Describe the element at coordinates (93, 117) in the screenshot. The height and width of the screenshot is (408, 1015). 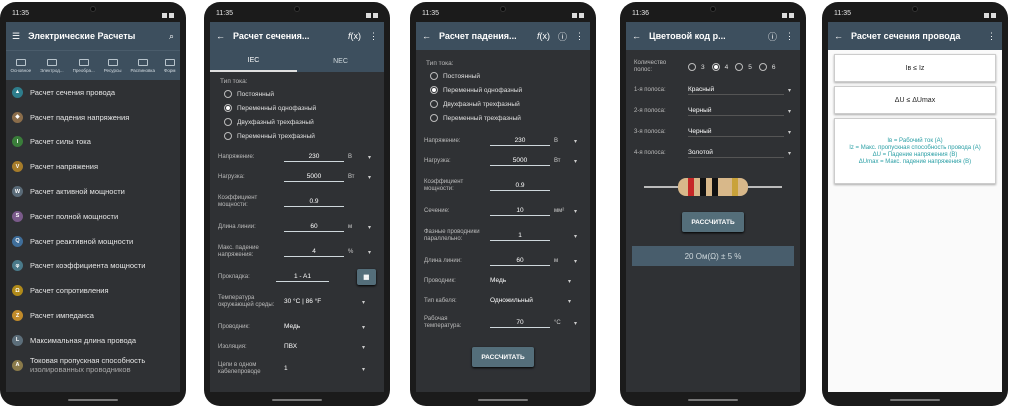
I see `menu-item: ◆ Расчет падения напряжения` at that location.